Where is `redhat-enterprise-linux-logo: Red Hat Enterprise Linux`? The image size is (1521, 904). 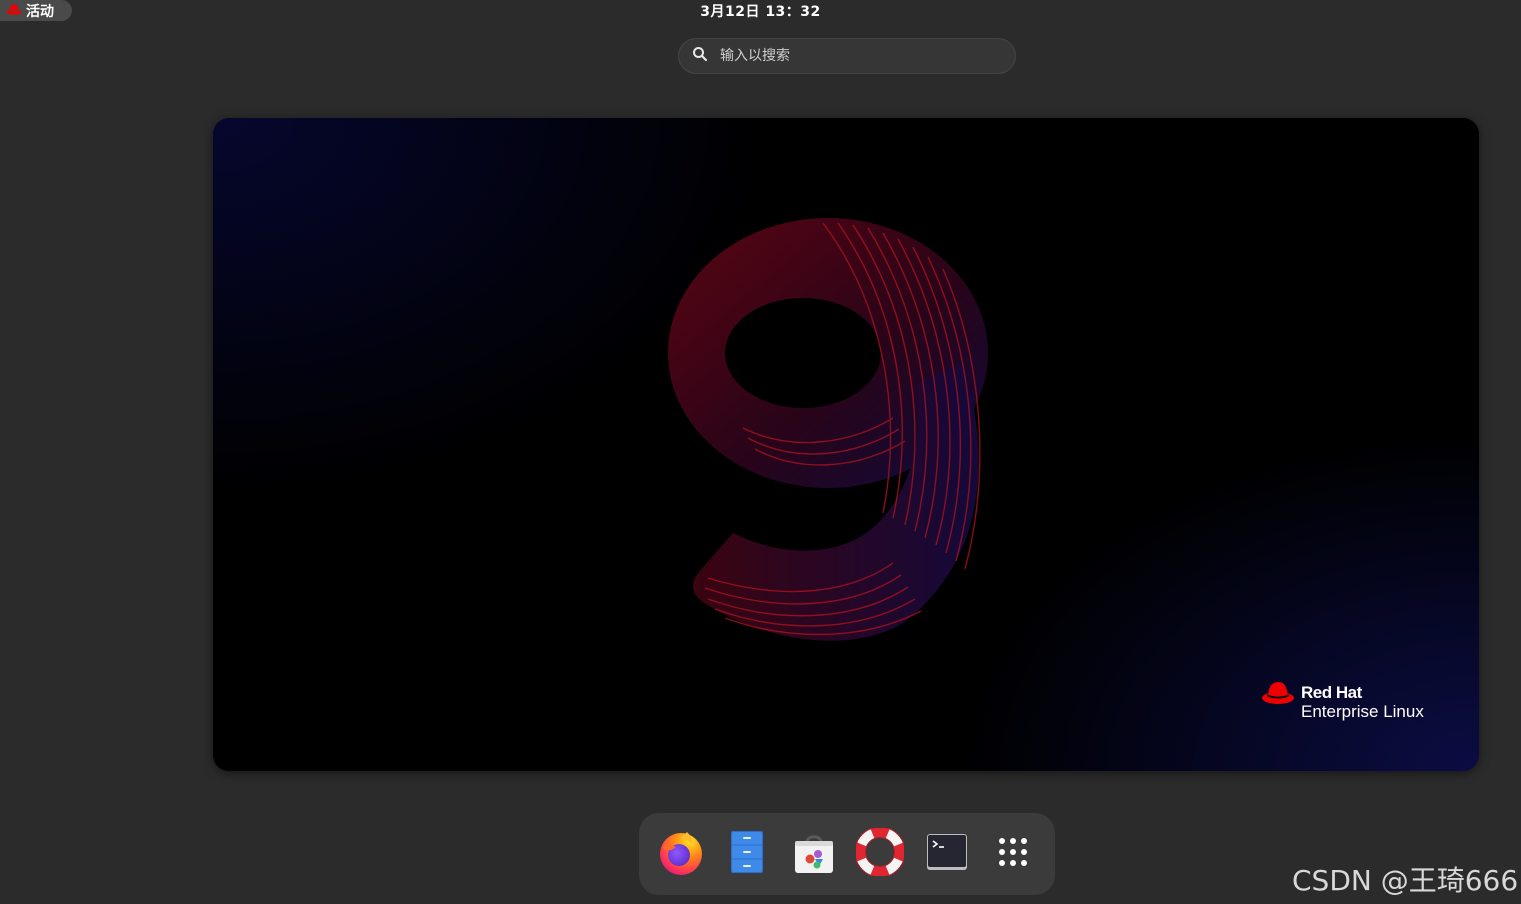 redhat-enterprise-linux-logo: Red Hat Enterprise Linux is located at coordinates (1342, 700).